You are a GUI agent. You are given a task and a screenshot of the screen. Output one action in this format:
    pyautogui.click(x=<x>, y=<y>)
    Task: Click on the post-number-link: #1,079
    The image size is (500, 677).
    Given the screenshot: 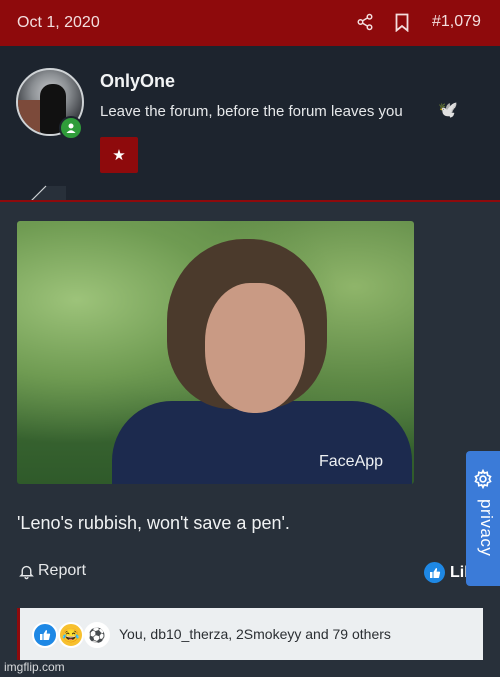 What is the action you would take?
    pyautogui.click(x=456, y=22)
    